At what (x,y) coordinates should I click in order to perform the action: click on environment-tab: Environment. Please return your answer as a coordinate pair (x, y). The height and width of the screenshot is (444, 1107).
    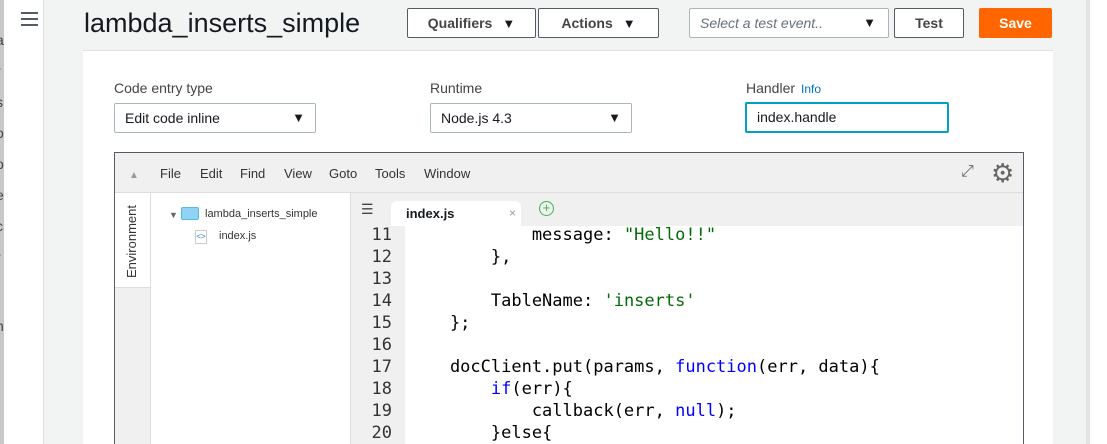
    Looking at the image, I should click on (133, 240).